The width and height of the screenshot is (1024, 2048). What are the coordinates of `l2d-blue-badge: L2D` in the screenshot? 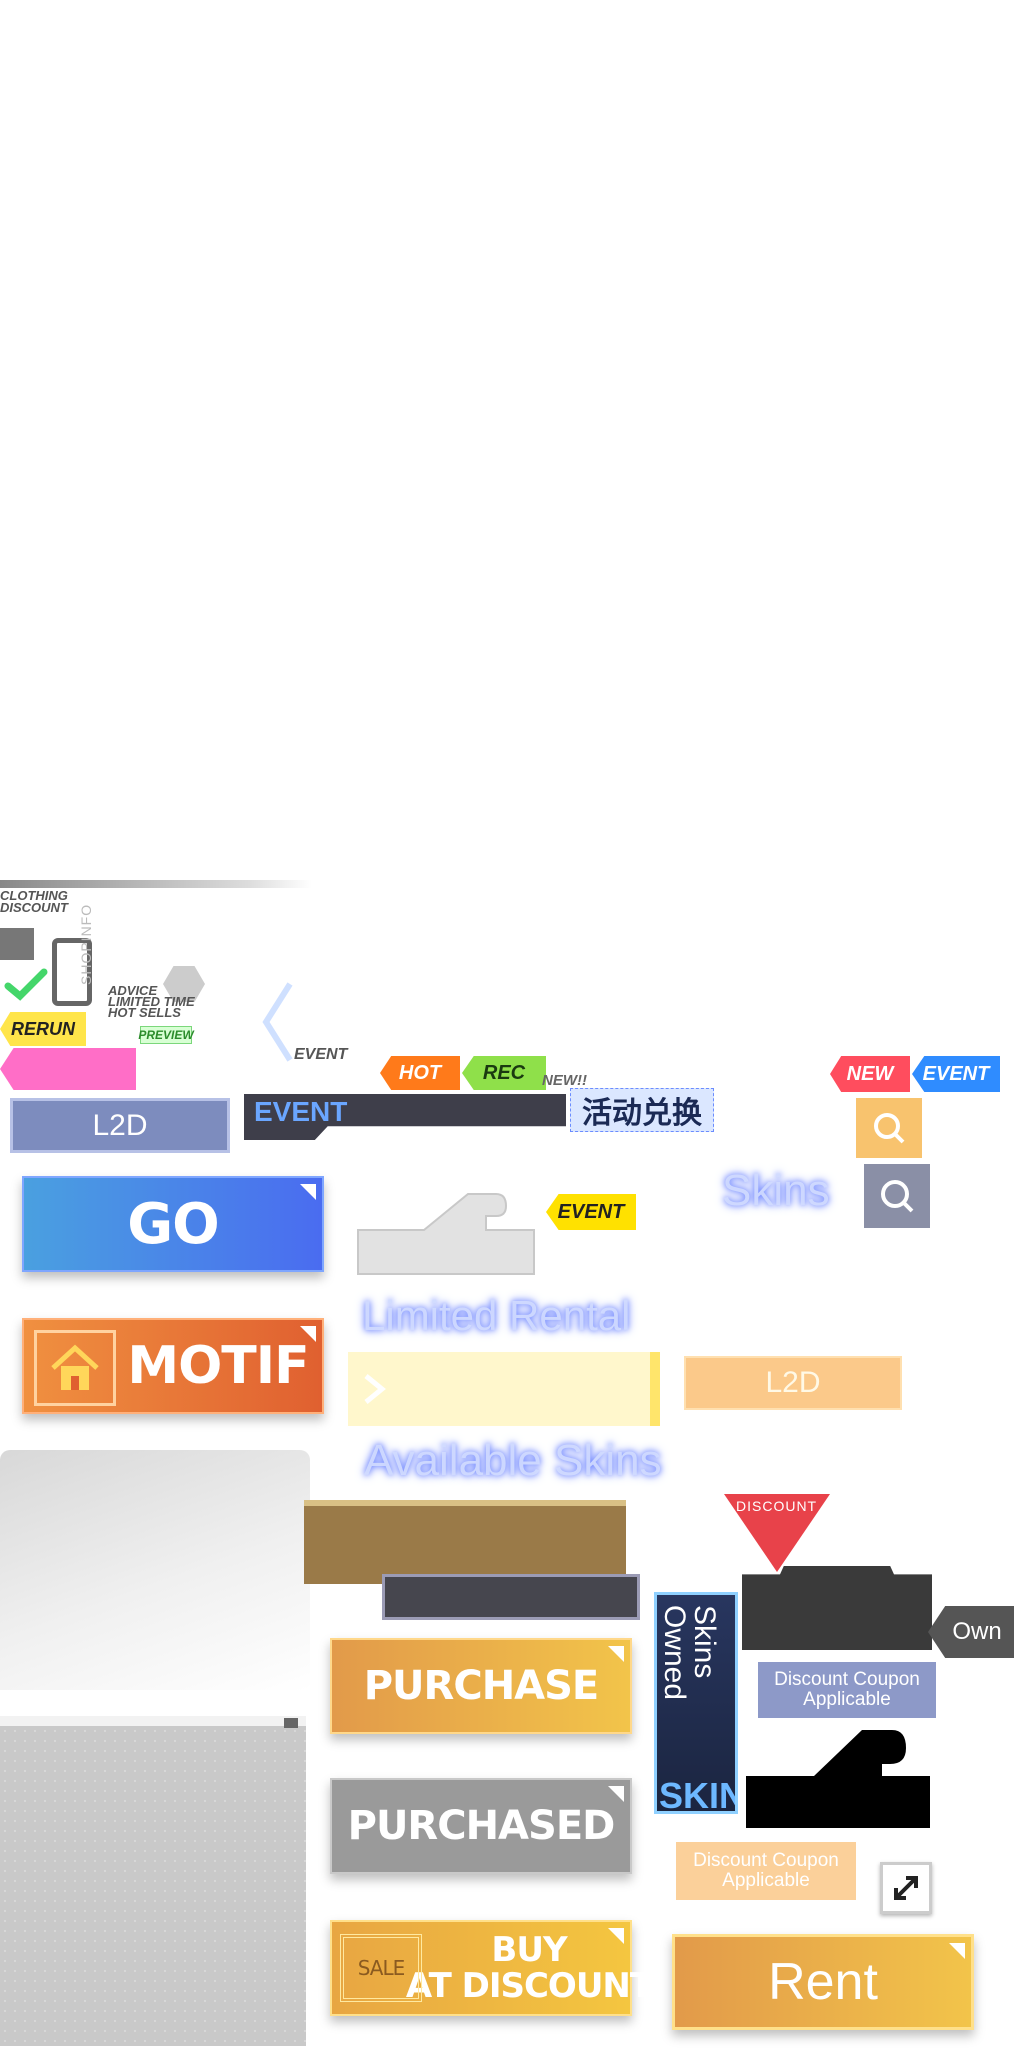 It's located at (120, 1125).